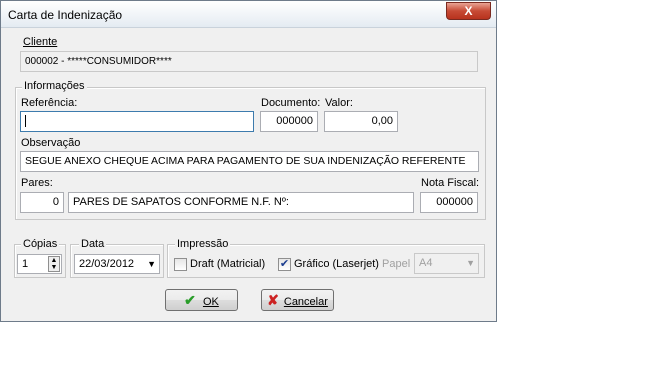  I want to click on ok-button: ✔ OK, so click(201, 300).